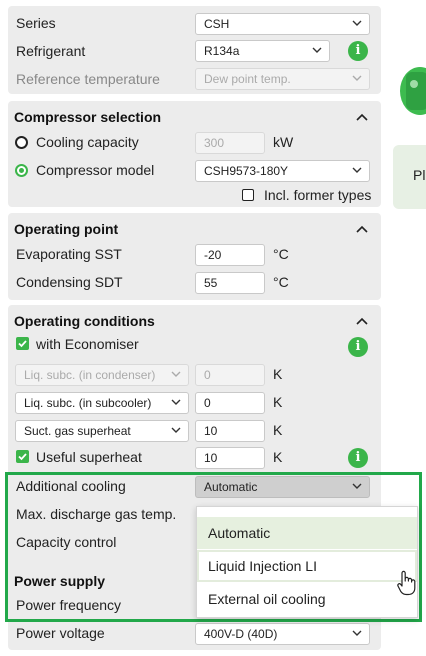  What do you see at coordinates (262, 51) in the screenshot?
I see `refrigerant-select: R134a` at bounding box center [262, 51].